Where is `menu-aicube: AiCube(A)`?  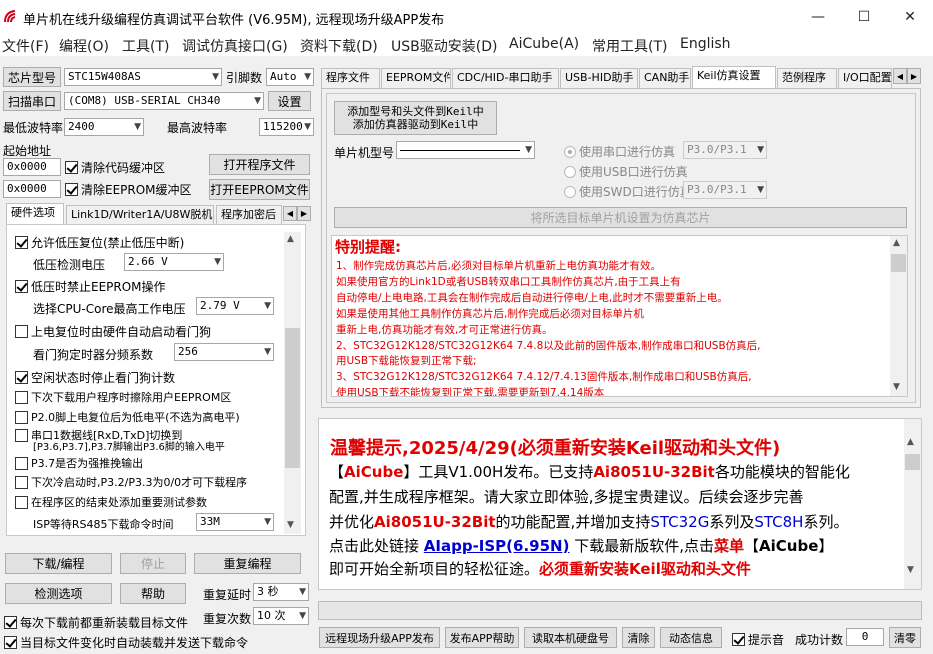 menu-aicube: AiCube(A) is located at coordinates (544, 44).